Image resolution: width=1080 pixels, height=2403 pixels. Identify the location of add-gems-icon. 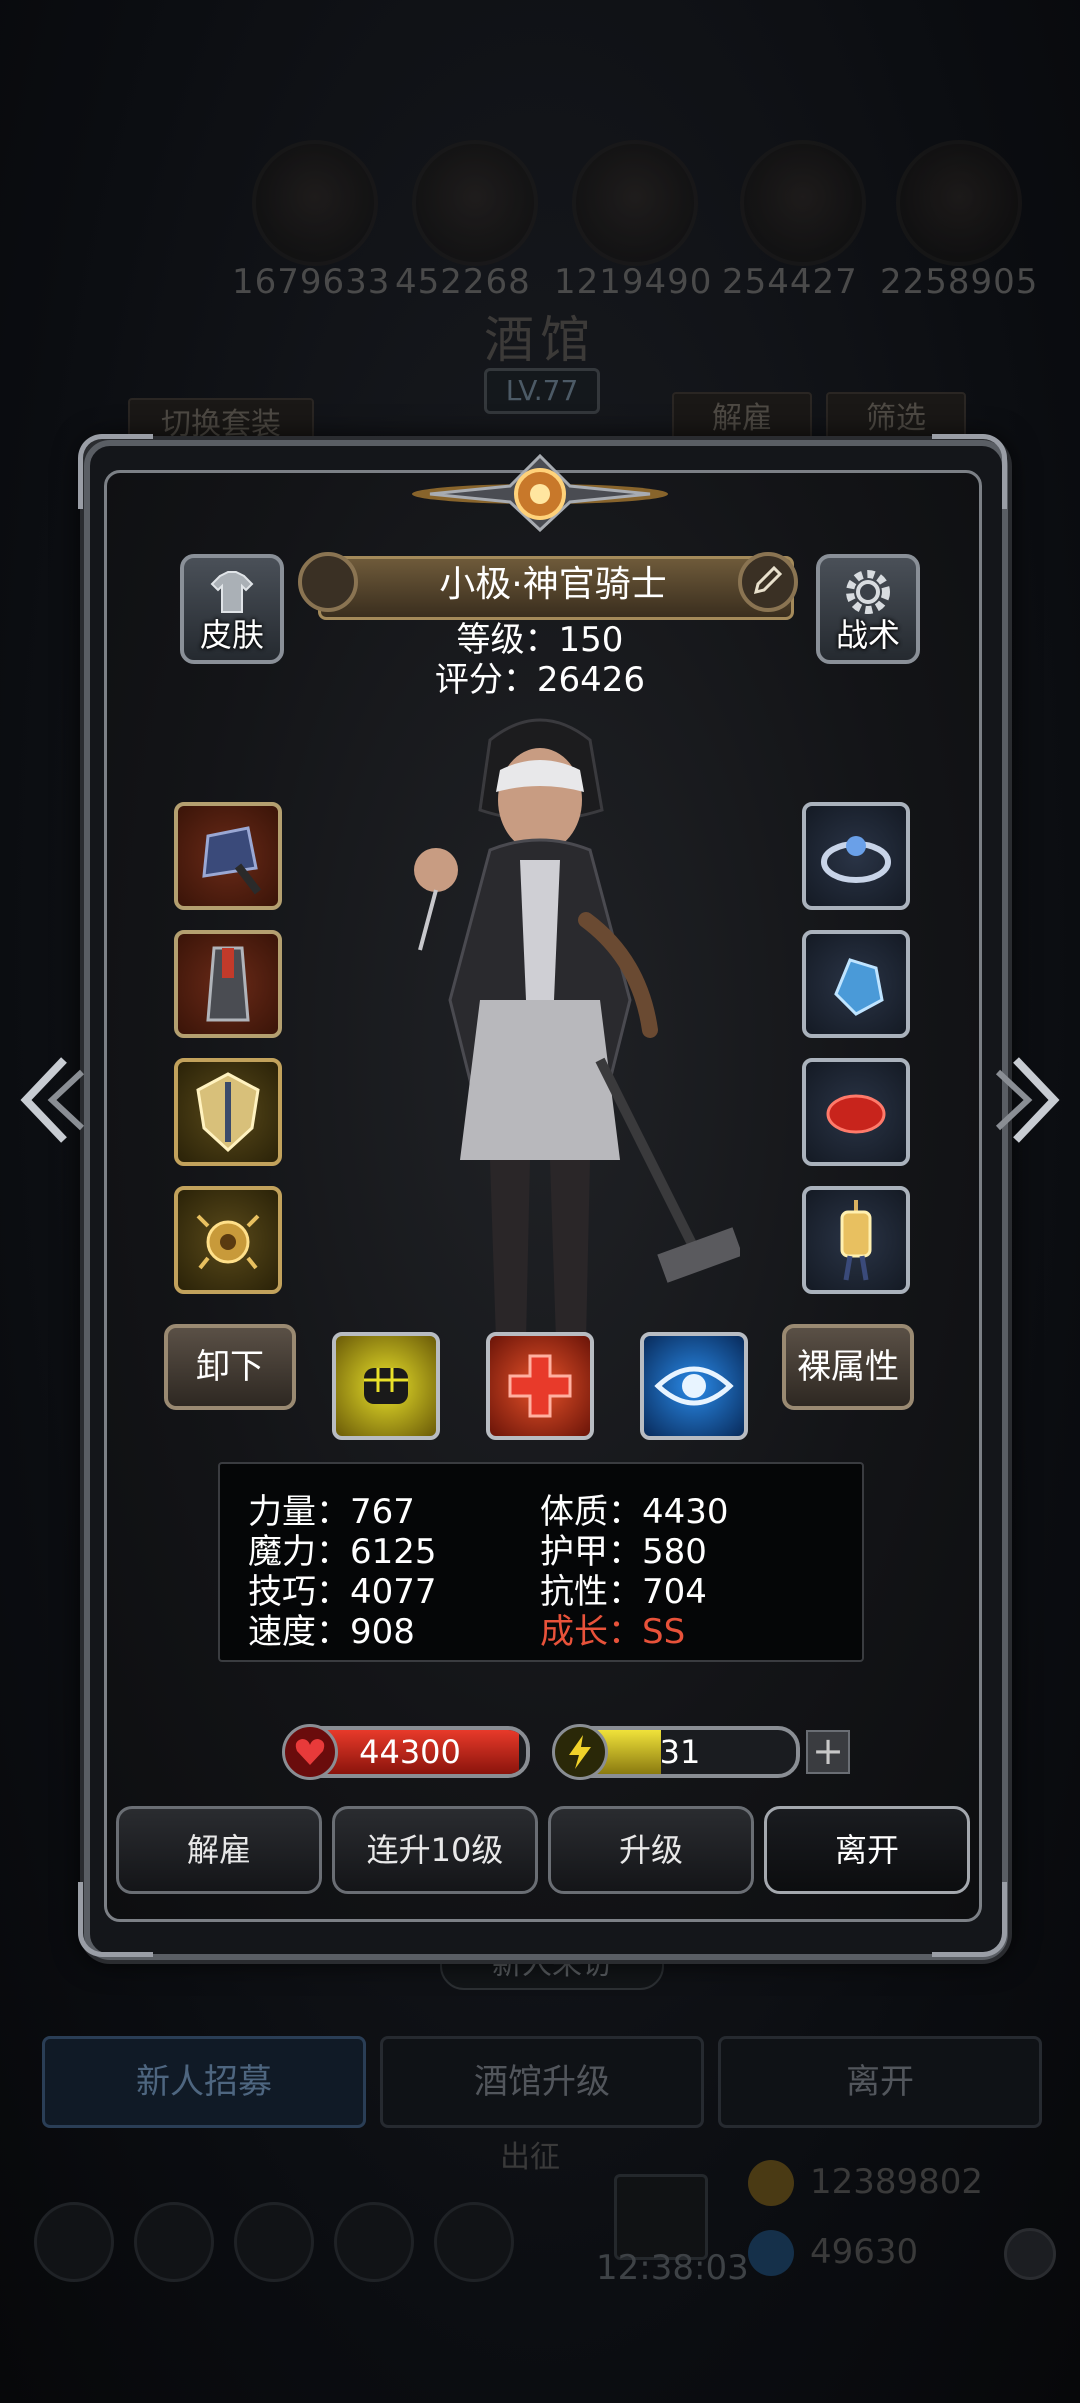
(1030, 2254).